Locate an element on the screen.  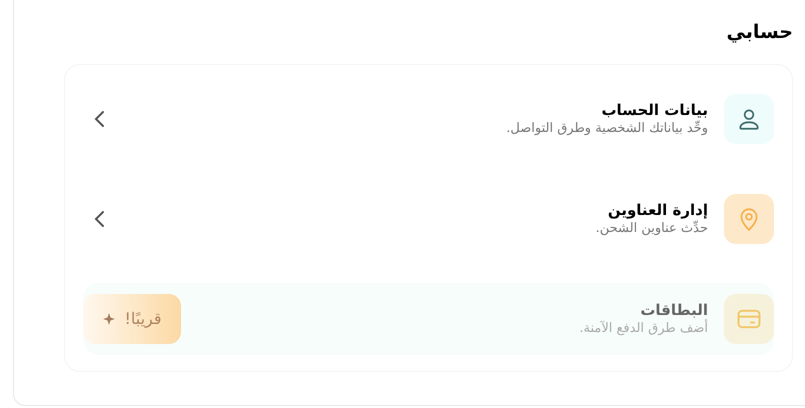
item-title: البطاقات is located at coordinates (673, 309).